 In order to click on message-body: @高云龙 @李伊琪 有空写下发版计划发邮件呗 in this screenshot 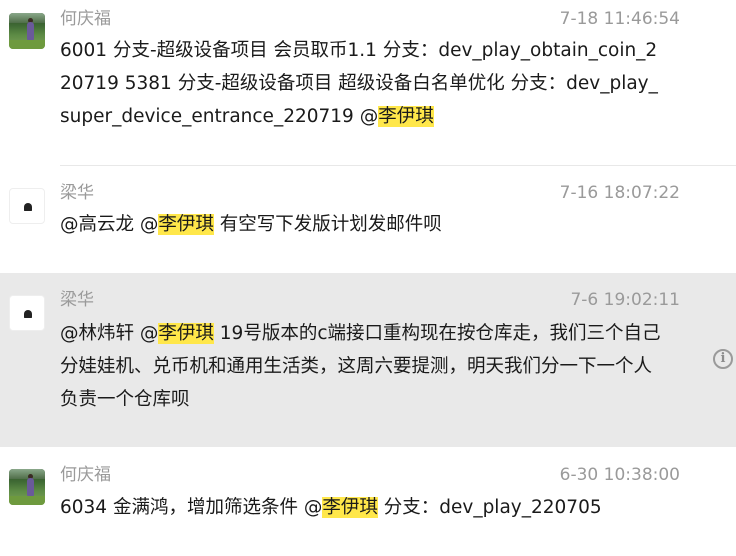, I will do `click(362, 224)`.